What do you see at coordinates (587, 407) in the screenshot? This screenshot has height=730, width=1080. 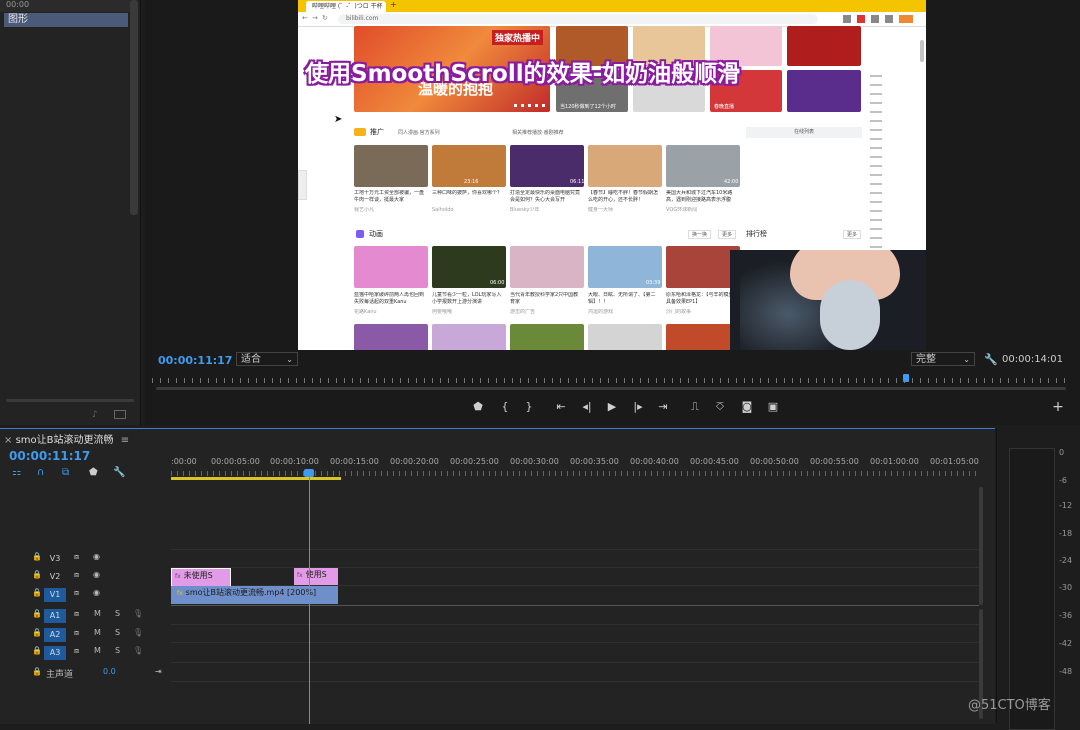 I see `step-back-icon: ◂|` at bounding box center [587, 407].